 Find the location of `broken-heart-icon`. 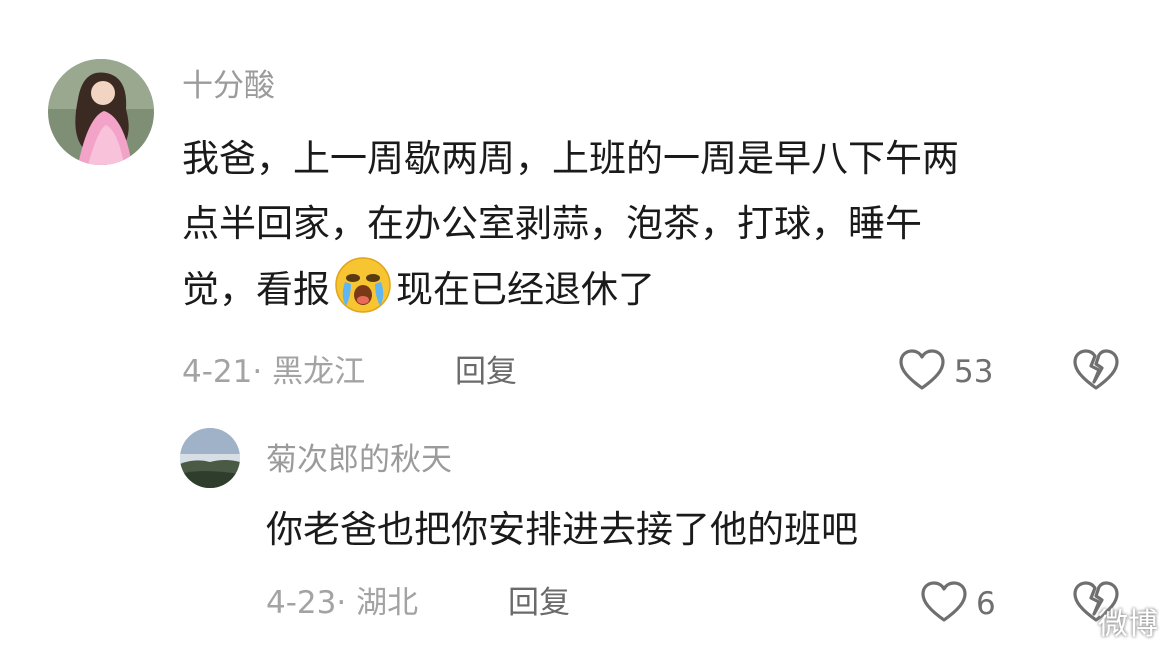

broken-heart-icon is located at coordinates (1096, 372).